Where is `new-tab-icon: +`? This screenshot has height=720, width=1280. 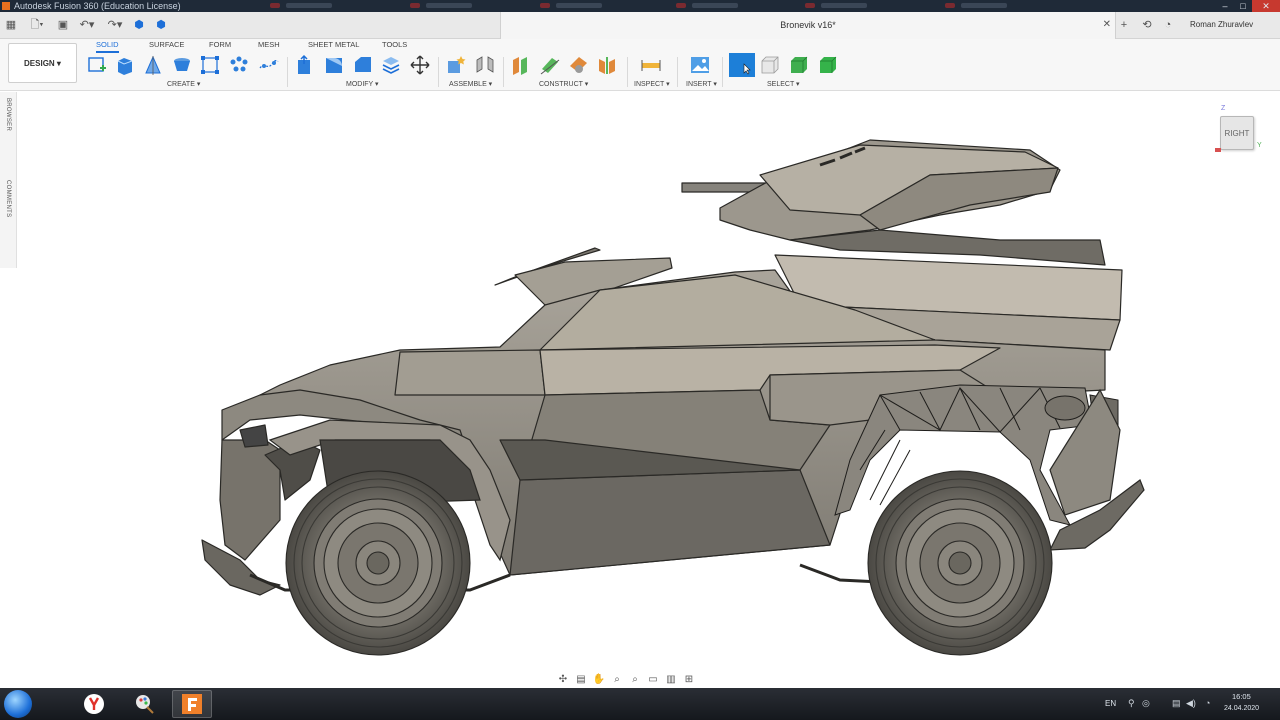 new-tab-icon: + is located at coordinates (1124, 25).